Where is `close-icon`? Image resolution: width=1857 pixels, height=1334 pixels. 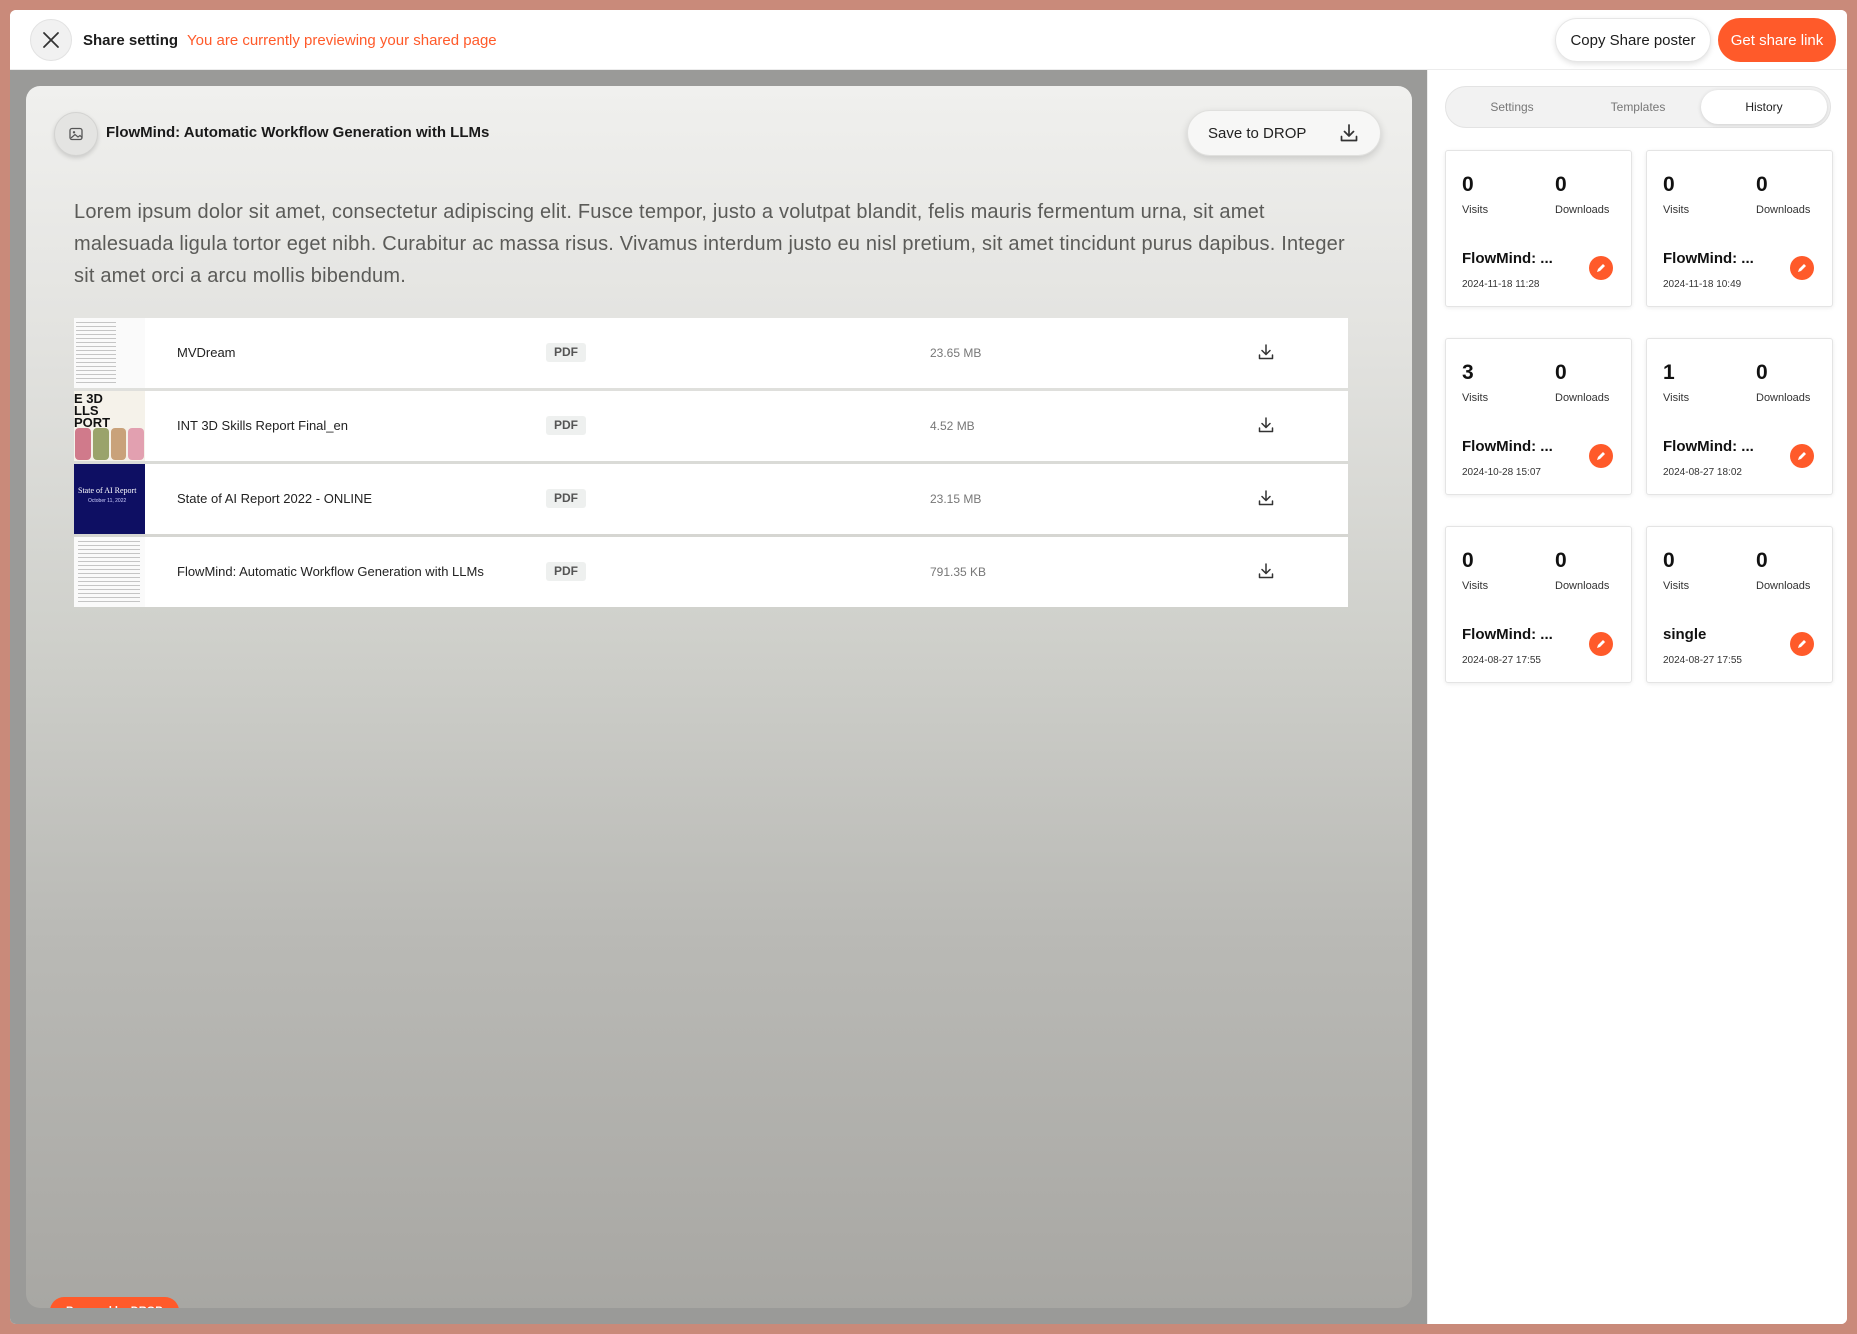
close-icon is located at coordinates (51, 40).